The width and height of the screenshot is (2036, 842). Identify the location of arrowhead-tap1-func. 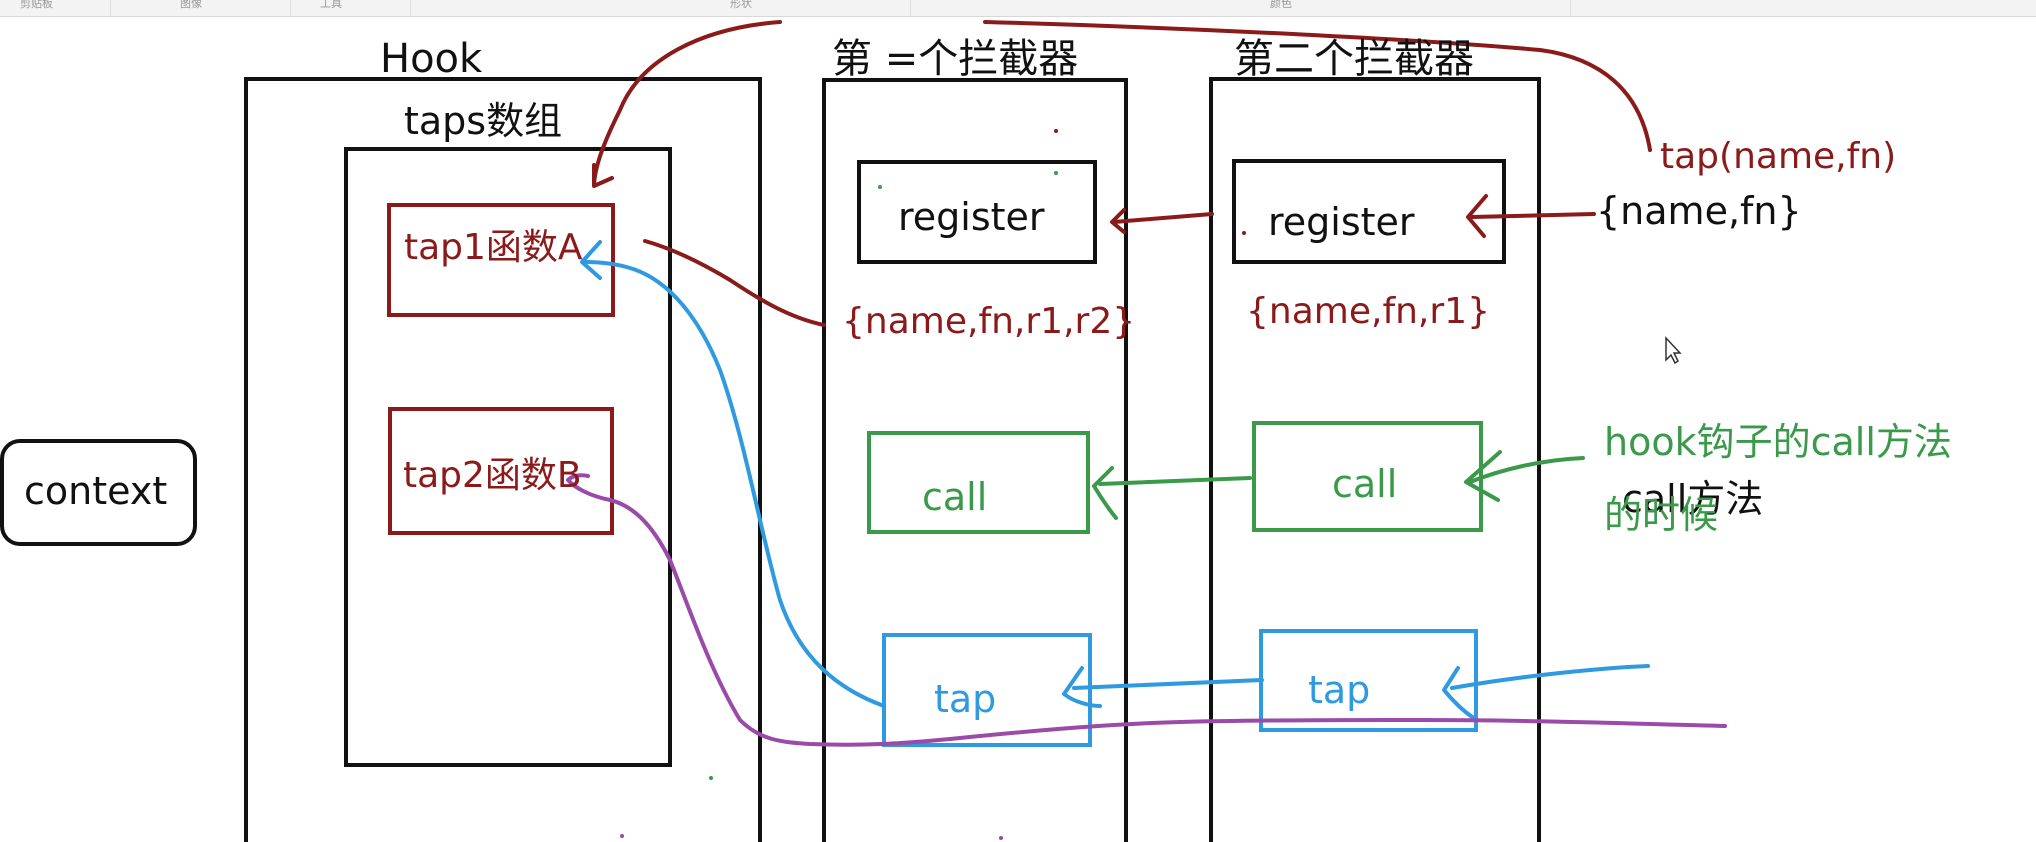
(591, 260).